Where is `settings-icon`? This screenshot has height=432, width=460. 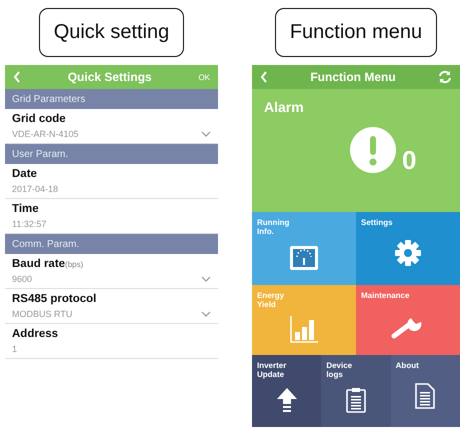 settings-icon is located at coordinates (408, 253).